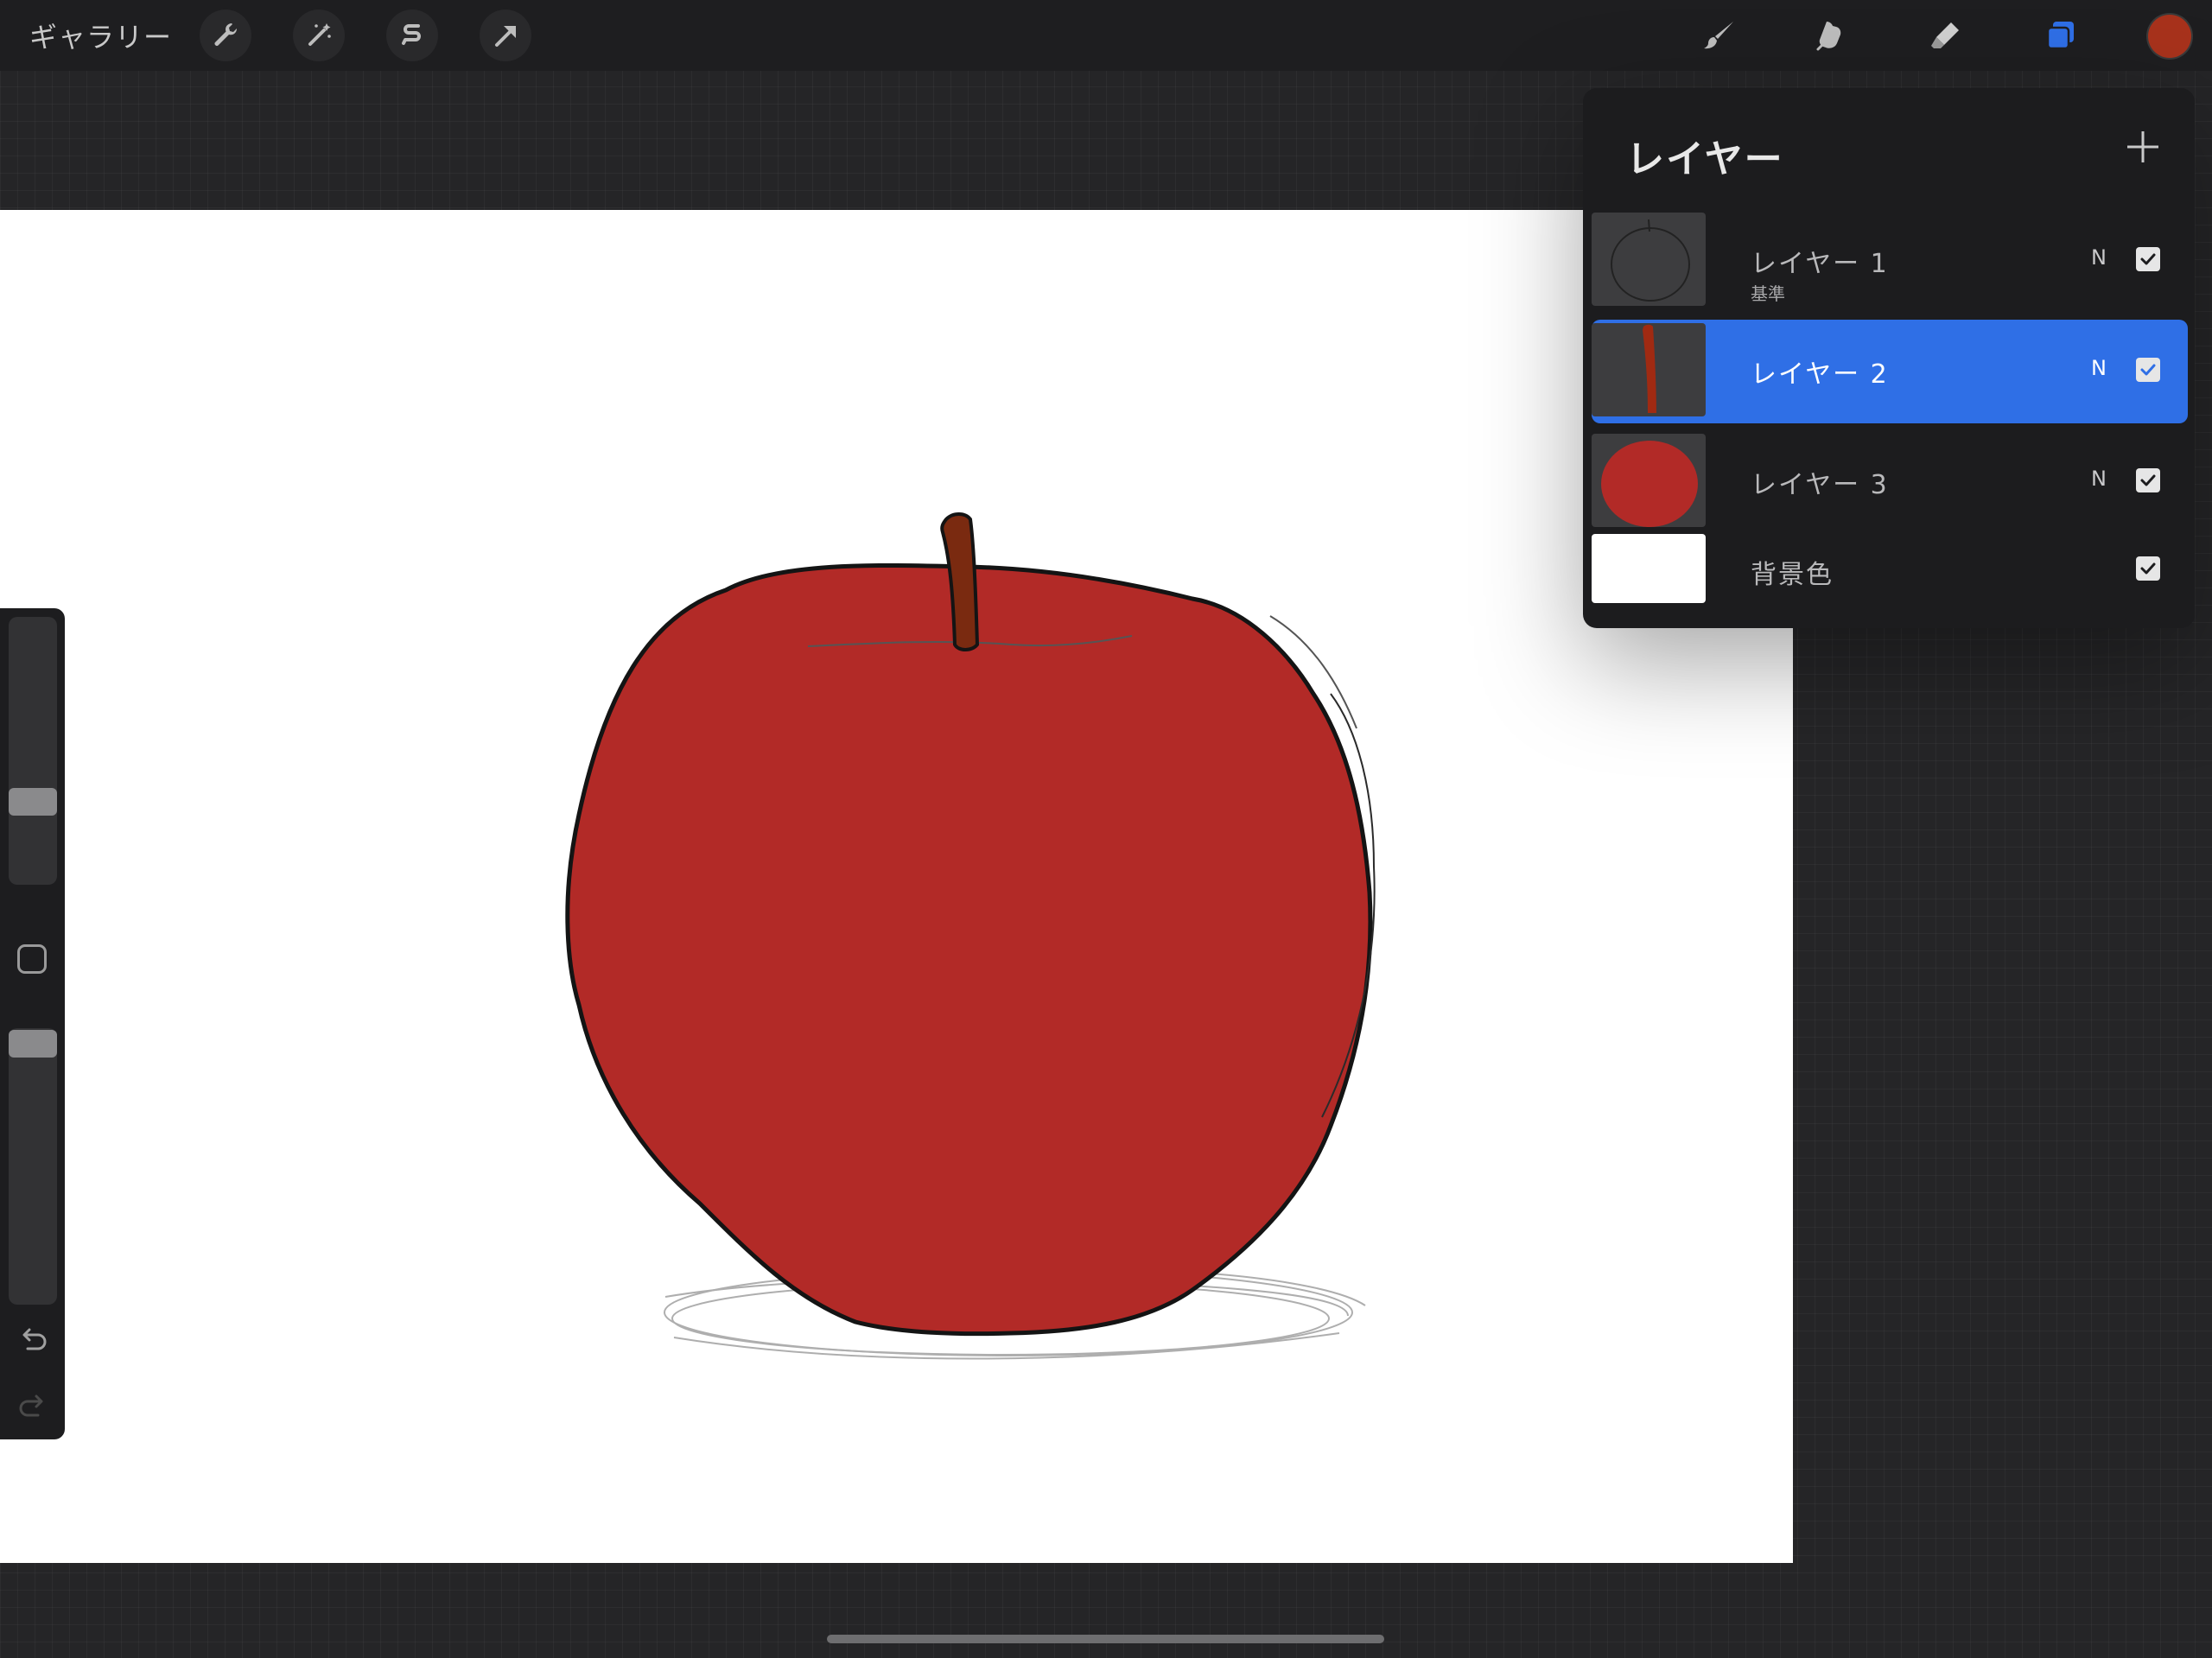 Image resolution: width=2212 pixels, height=1658 pixels. What do you see at coordinates (1719, 35) in the screenshot?
I see `brush-icon` at bounding box center [1719, 35].